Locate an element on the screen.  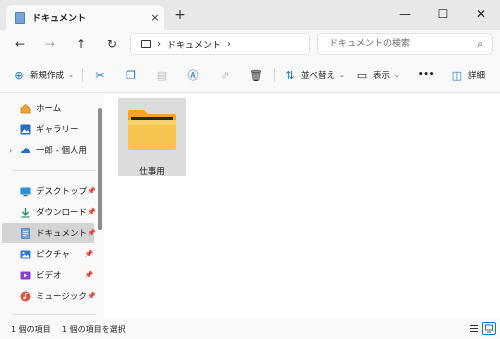
more-options-button: ••• is located at coordinates (424, 75).